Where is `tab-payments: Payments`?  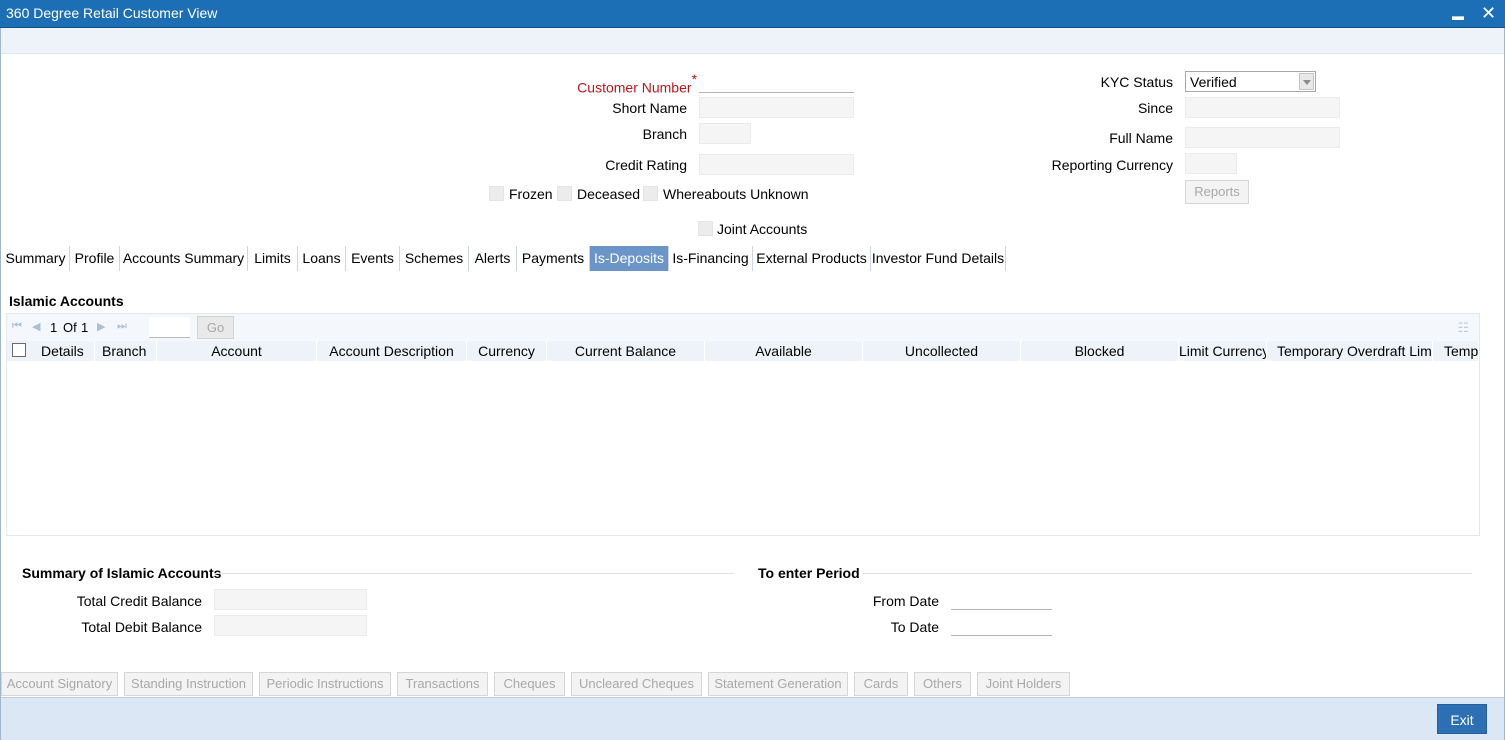 tab-payments: Payments is located at coordinates (553, 258).